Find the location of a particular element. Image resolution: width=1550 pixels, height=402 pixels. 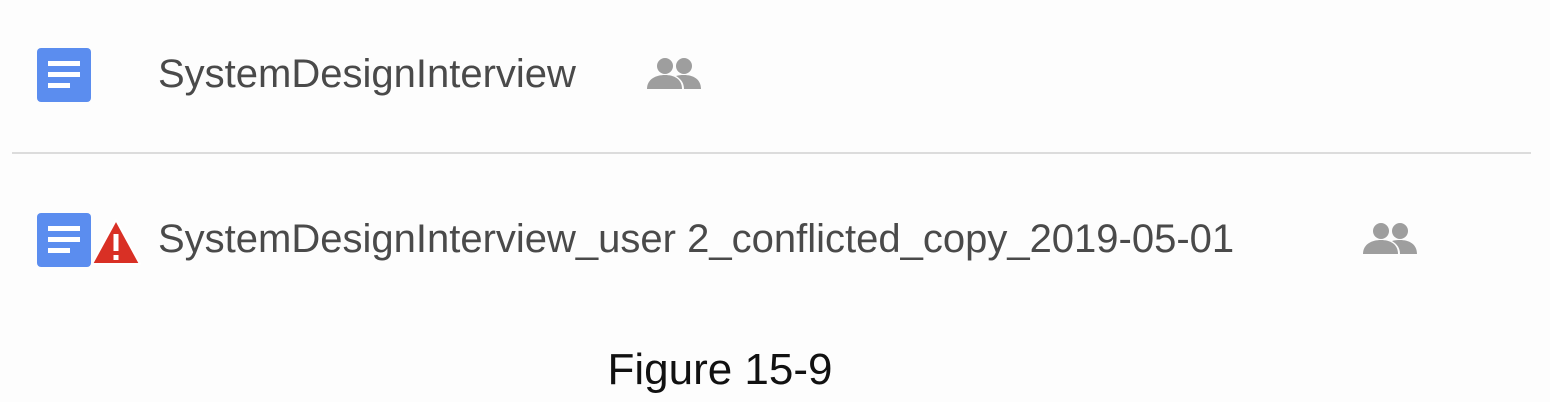

file-name: SystemDesignInterview is located at coordinates (367, 74).